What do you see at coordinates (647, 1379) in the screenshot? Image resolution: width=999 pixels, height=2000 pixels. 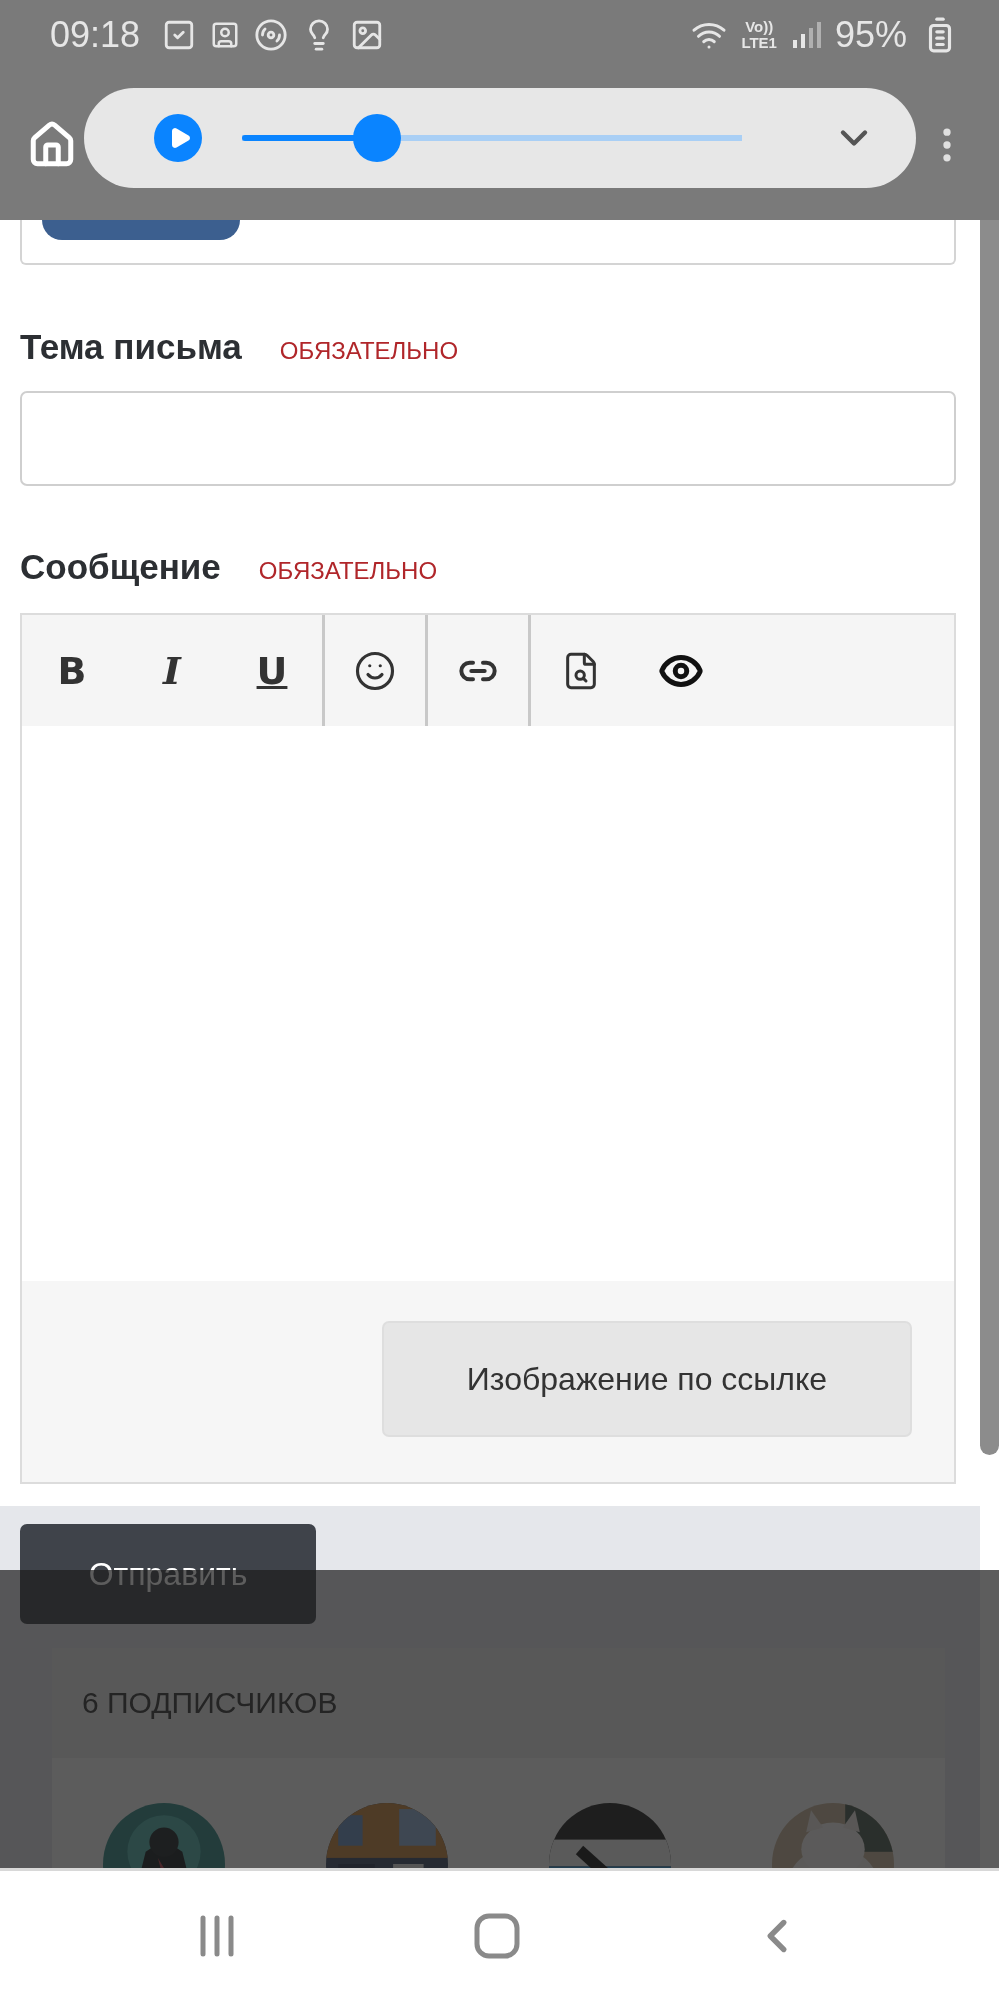 I see `image-link-button: Изображение по ссылке` at bounding box center [647, 1379].